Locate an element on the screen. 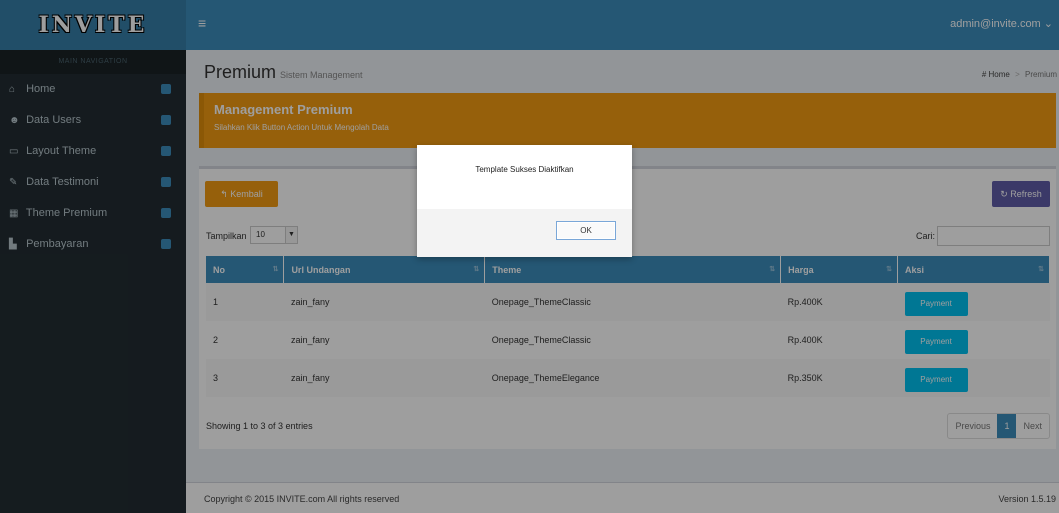 The width and height of the screenshot is (1059, 513). ok-button: OK is located at coordinates (586, 230).